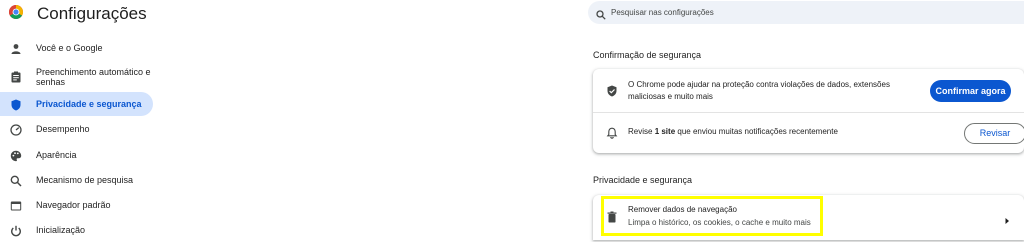  I want to click on sidebar-item-label: Você e o Google, so click(69, 48).